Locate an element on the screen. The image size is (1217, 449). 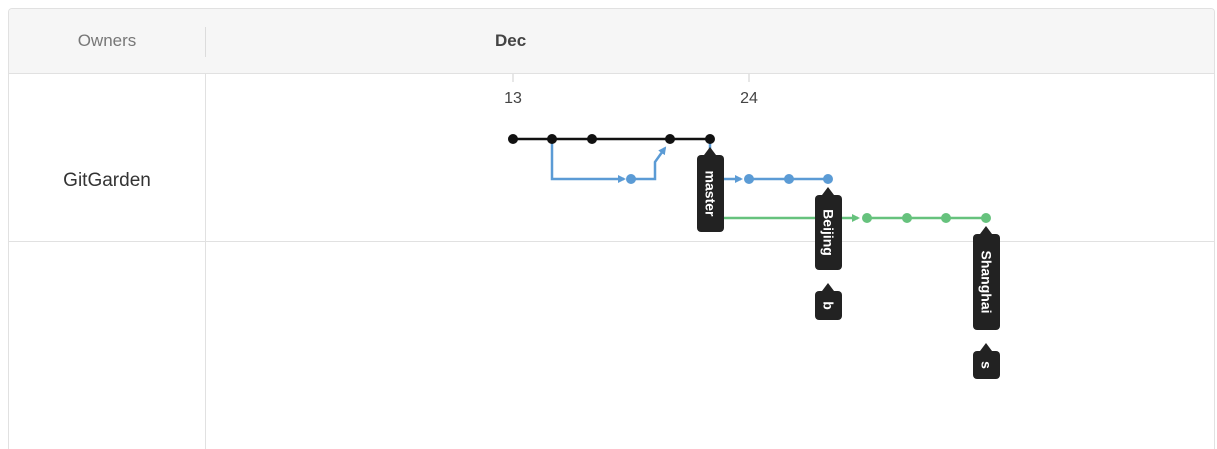
tag-s: s is located at coordinates (986, 361).